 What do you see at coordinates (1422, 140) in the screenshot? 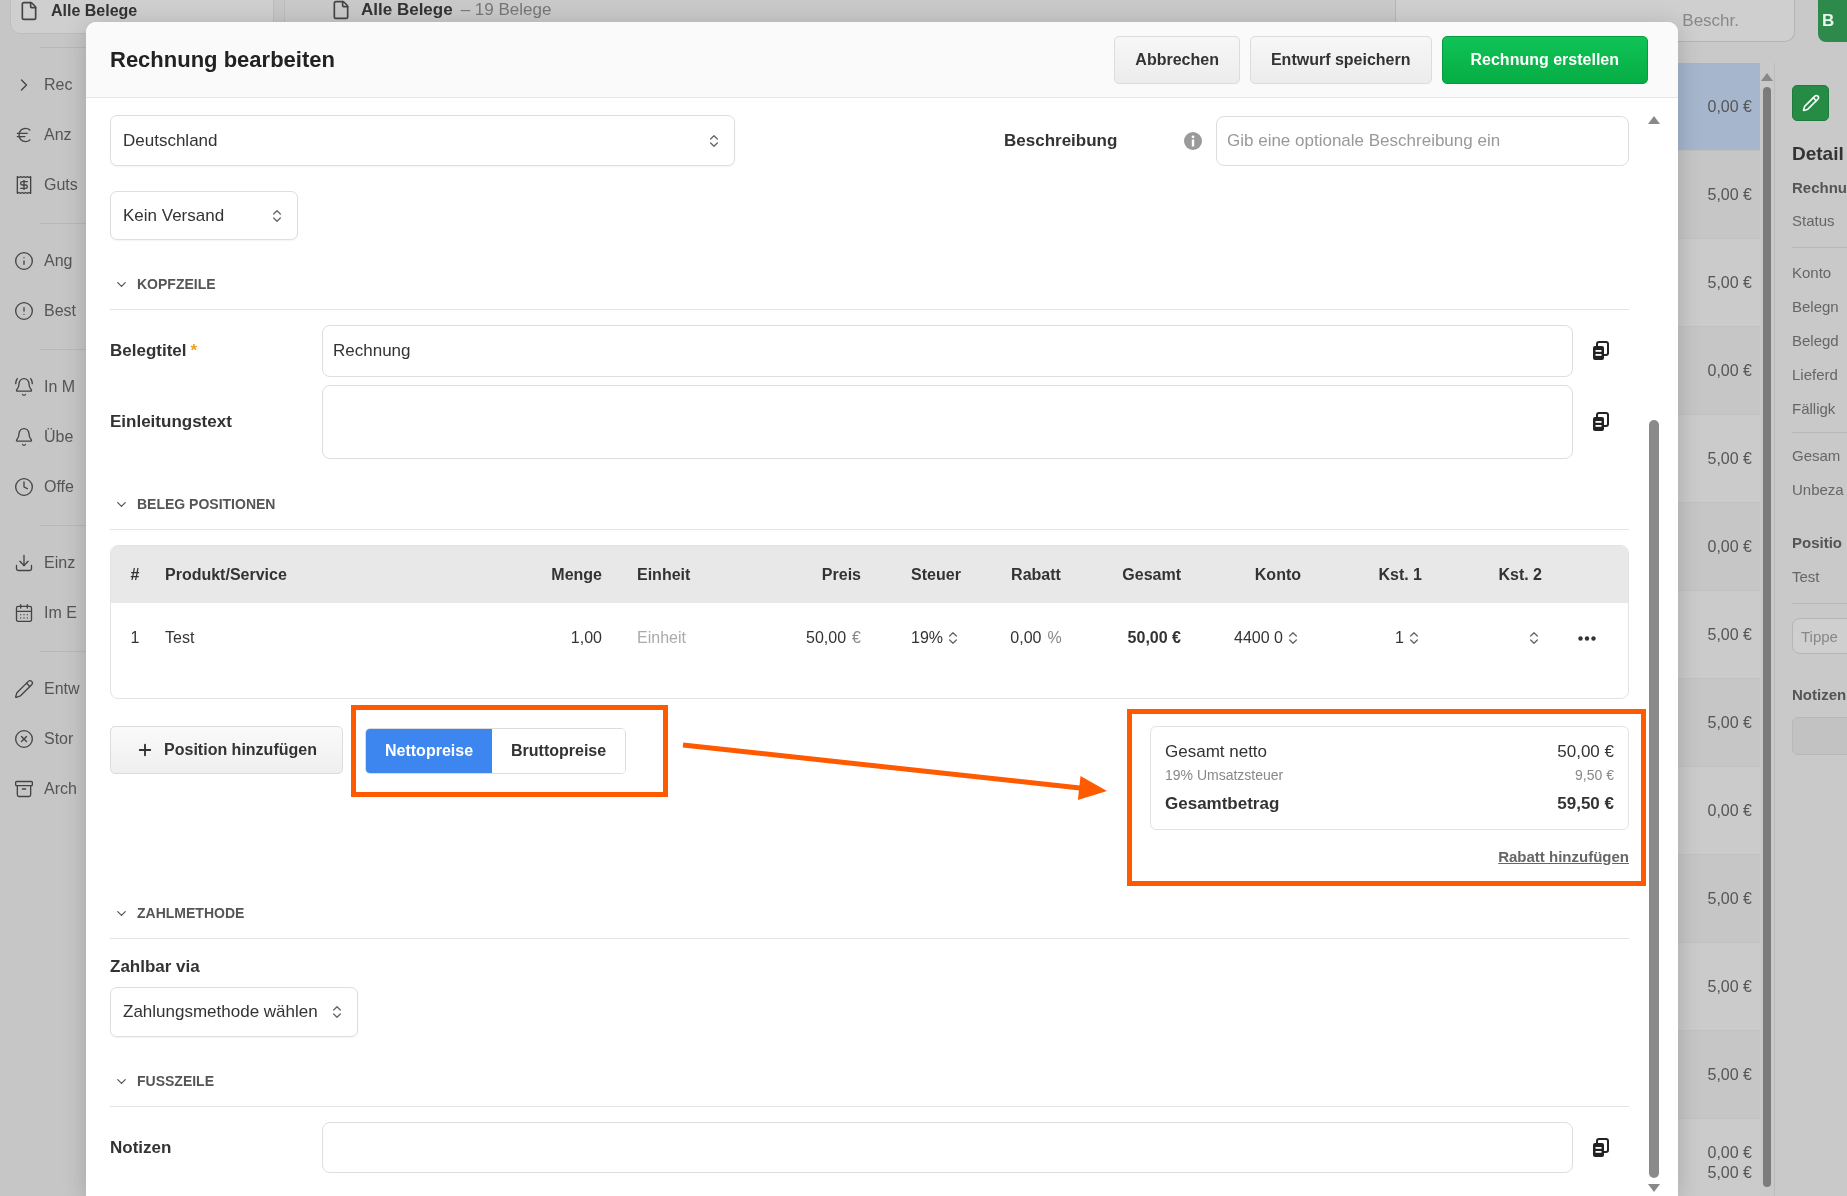
I see `description-field: Gib eine optionale Beschreibung ein` at bounding box center [1422, 140].